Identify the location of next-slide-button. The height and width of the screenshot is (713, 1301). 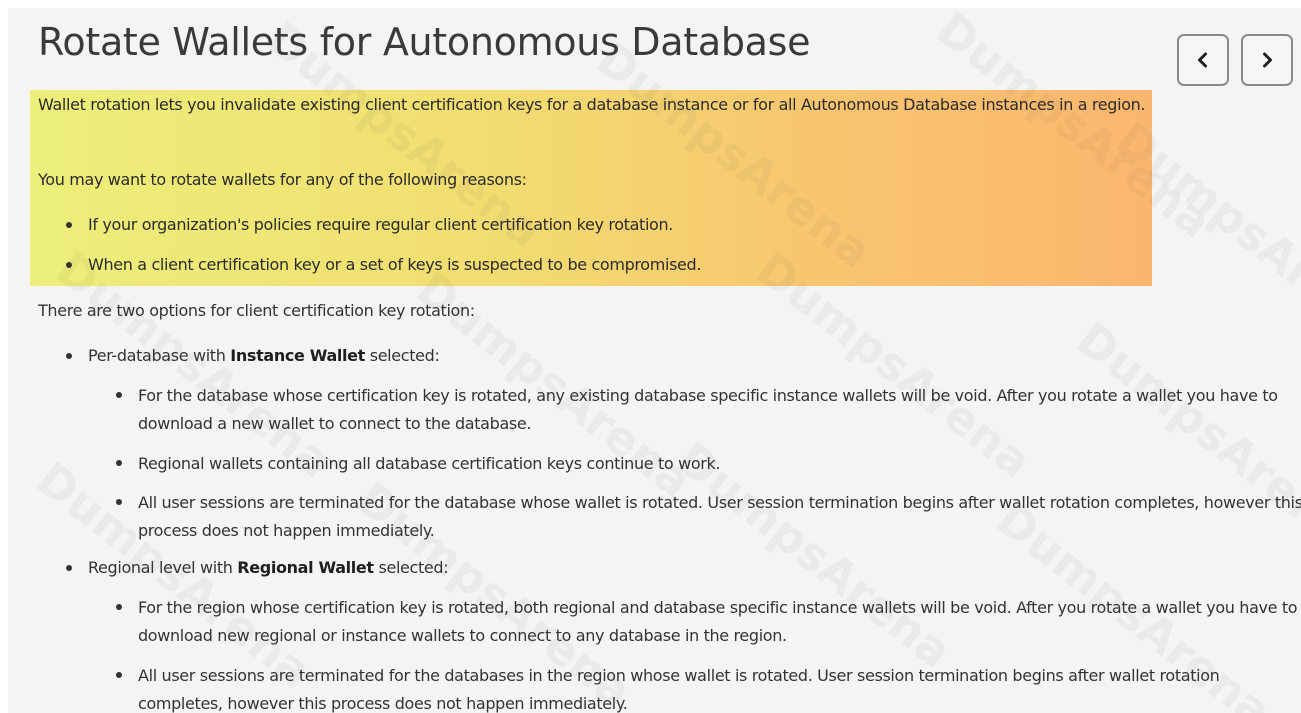
(1267, 60).